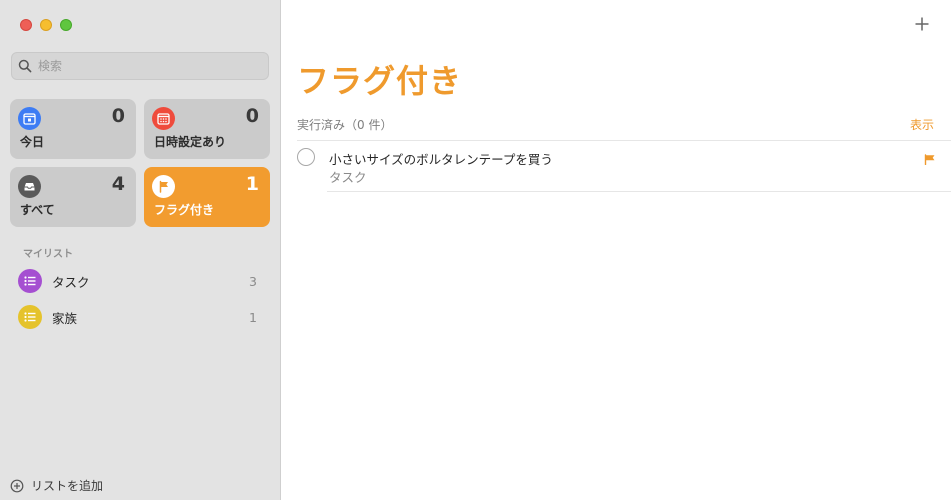 This screenshot has width=951, height=500. What do you see at coordinates (207, 197) in the screenshot?
I see `smart-list-flagged: 1 フラグ付き` at bounding box center [207, 197].